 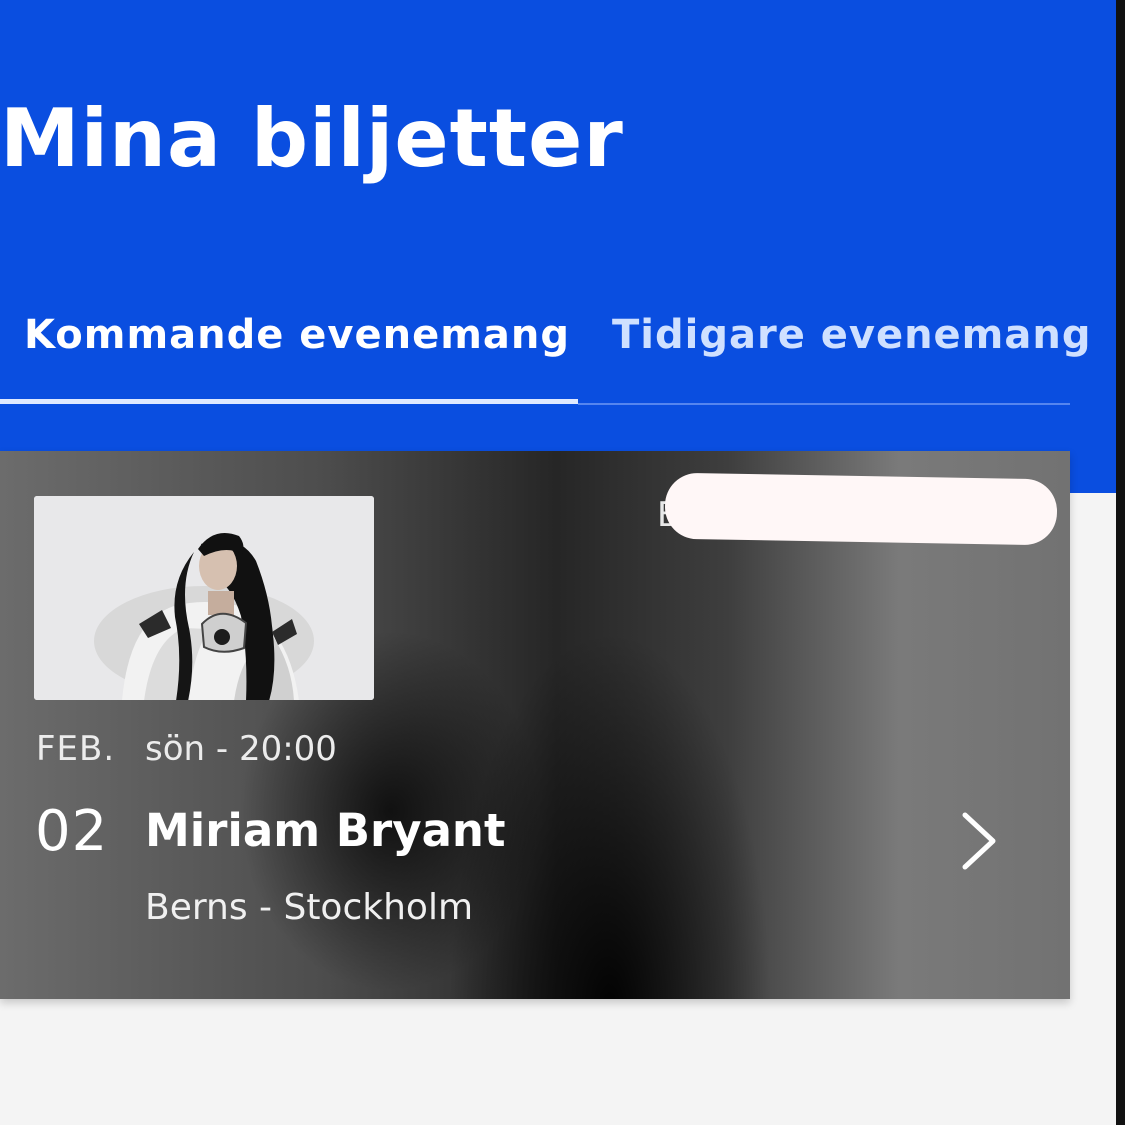 I want to click on event-title: Miriam Bryant, so click(x=325, y=830).